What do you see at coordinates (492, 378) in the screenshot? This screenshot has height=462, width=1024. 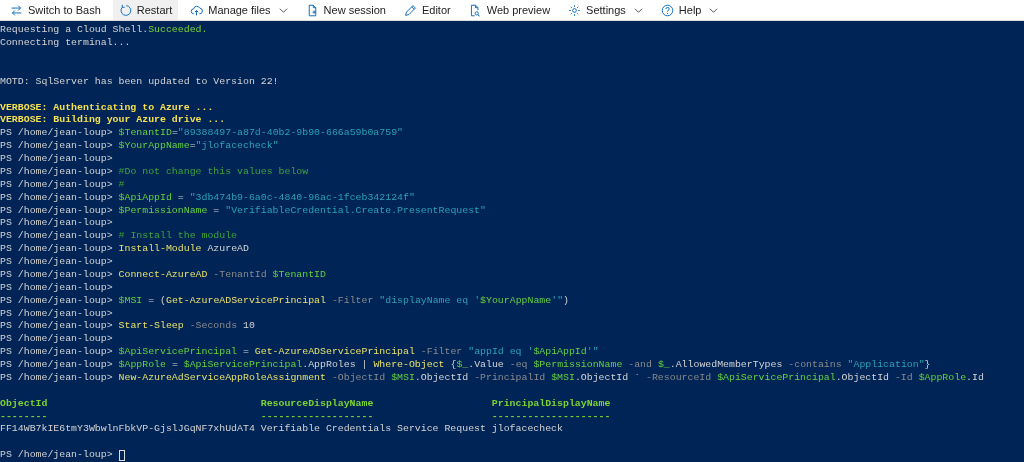 I see `terminal-line: PS /home/jean-loup> New-AzureAdServiceAppRoleAssignment -ObjectId $MSI.ObjectId -PrincipalId $MSI.ObjectId ` -ResourceId $ApiServicePrincipal.ObjectId -Id $AppRole.Id` at bounding box center [492, 378].